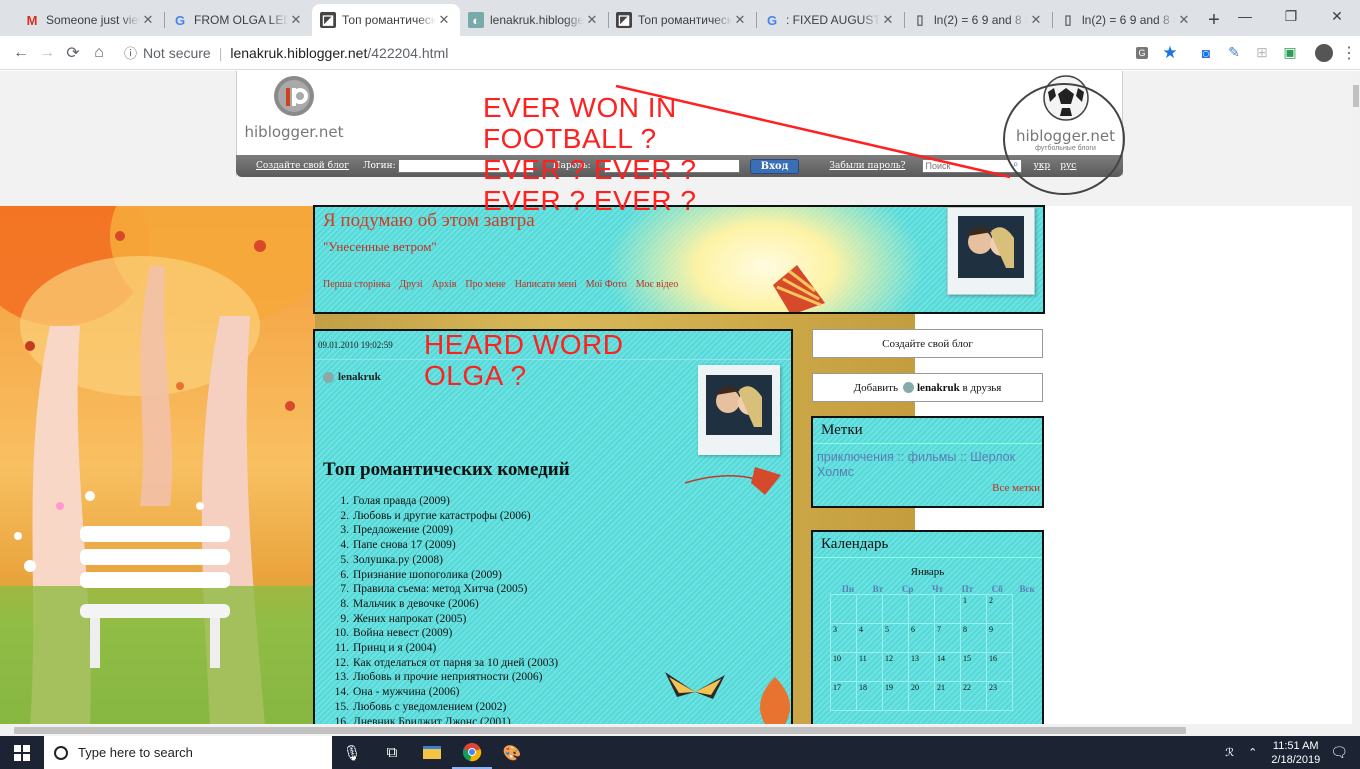  Describe the element at coordinates (1356, 96) in the screenshot. I see `vertical-scroll-thumb` at that location.